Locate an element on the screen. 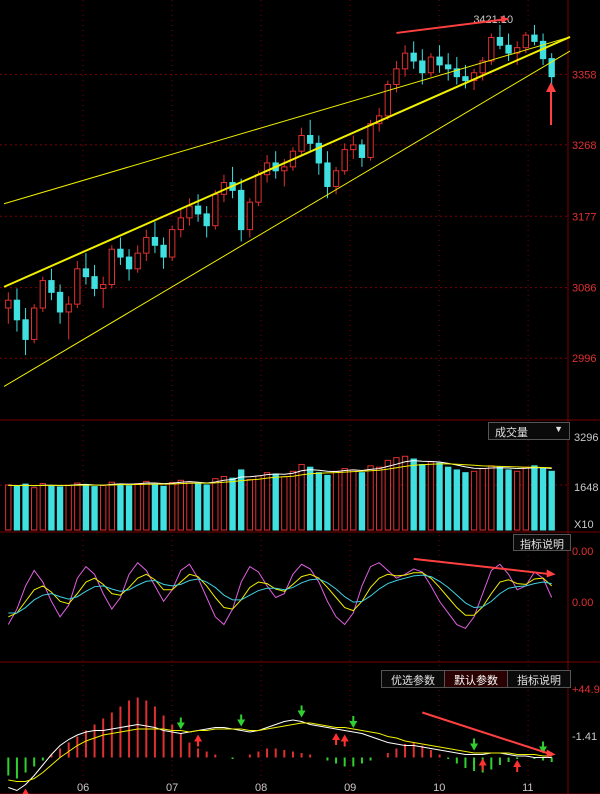 This screenshot has width=600, height=794. macd-axis-top: +44.9 is located at coordinates (586, 690).